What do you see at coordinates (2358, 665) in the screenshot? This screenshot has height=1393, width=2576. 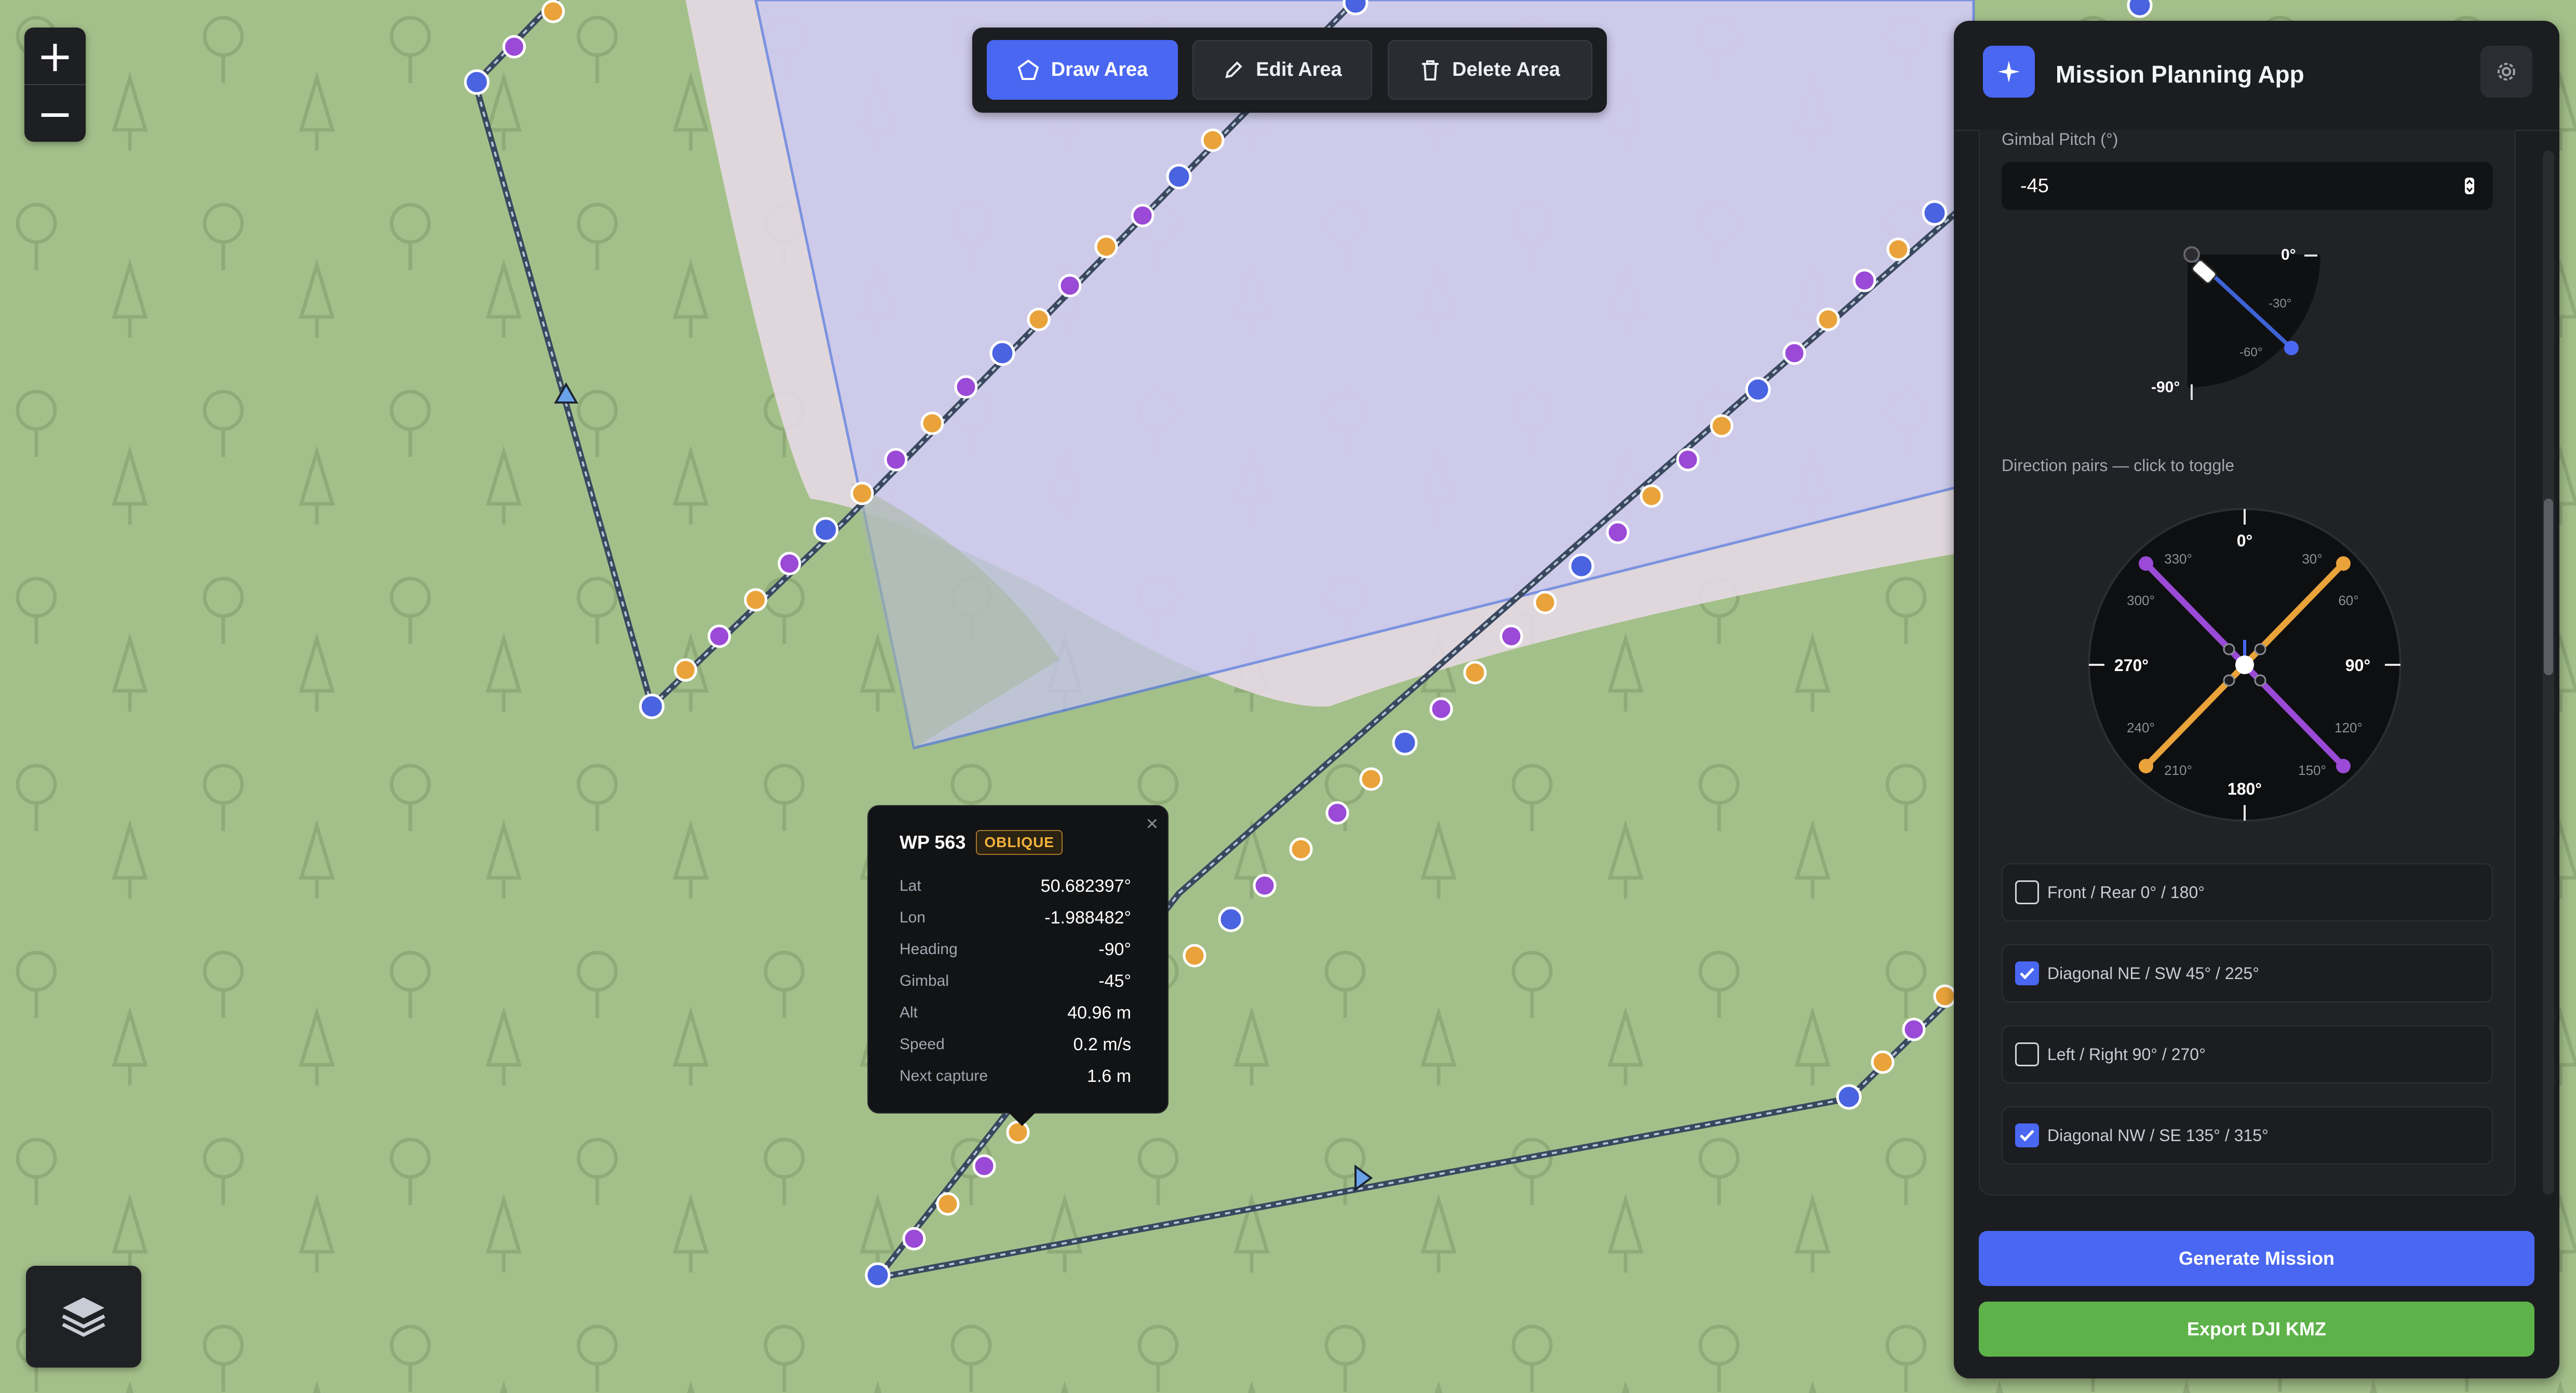 I see `compass-e-label: 90°` at bounding box center [2358, 665].